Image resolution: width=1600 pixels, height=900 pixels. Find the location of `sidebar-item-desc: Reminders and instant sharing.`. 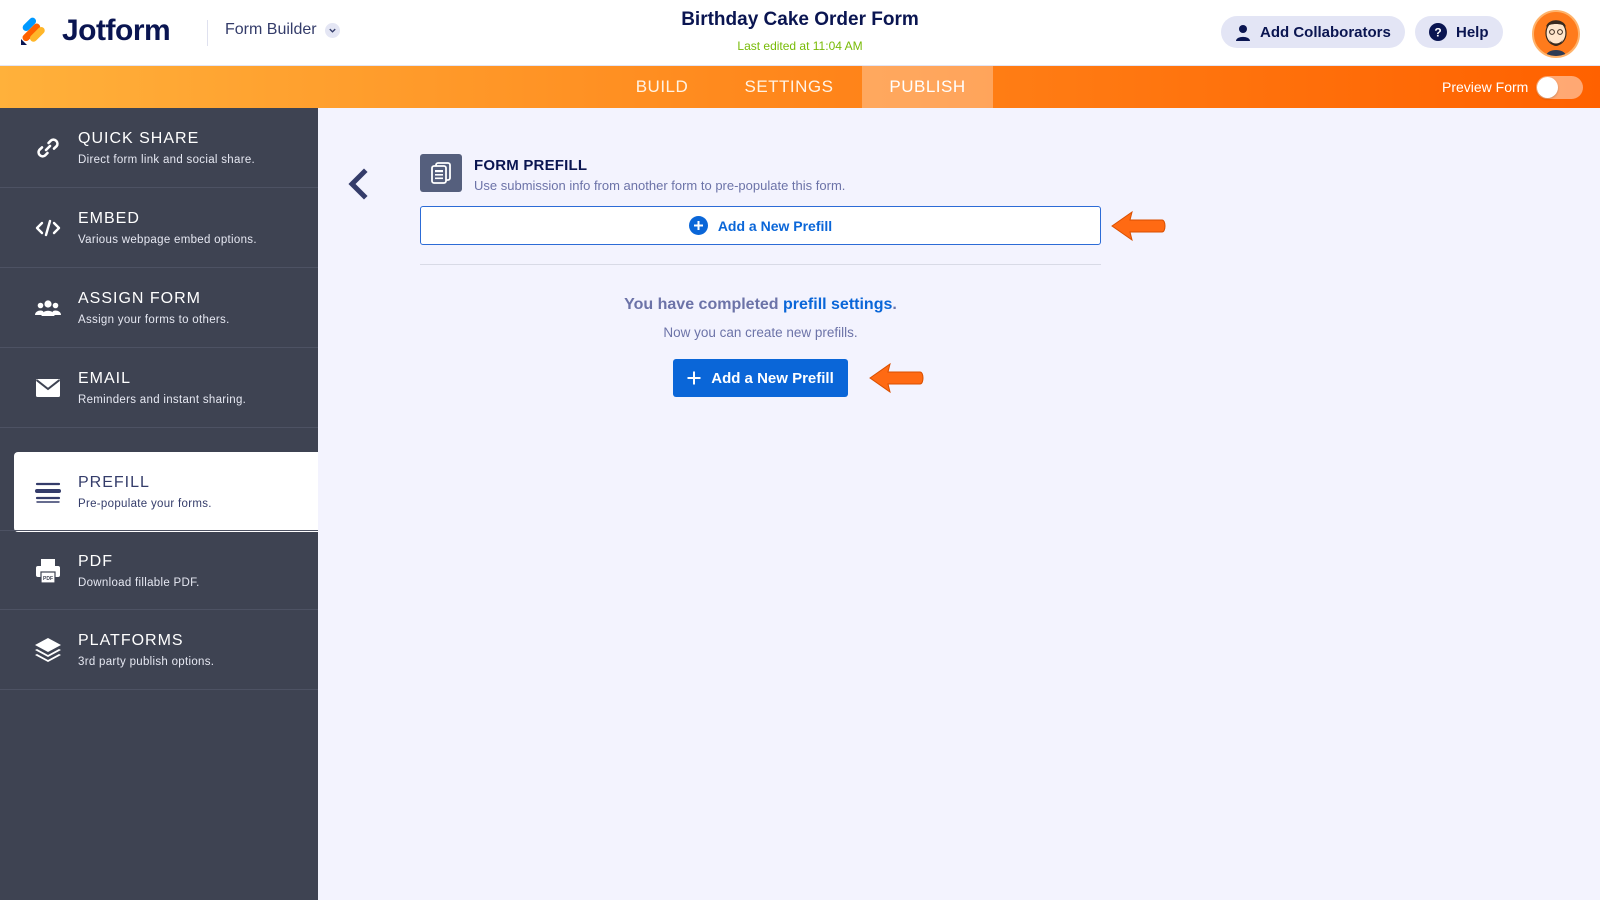

sidebar-item-desc: Reminders and instant sharing. is located at coordinates (162, 400).